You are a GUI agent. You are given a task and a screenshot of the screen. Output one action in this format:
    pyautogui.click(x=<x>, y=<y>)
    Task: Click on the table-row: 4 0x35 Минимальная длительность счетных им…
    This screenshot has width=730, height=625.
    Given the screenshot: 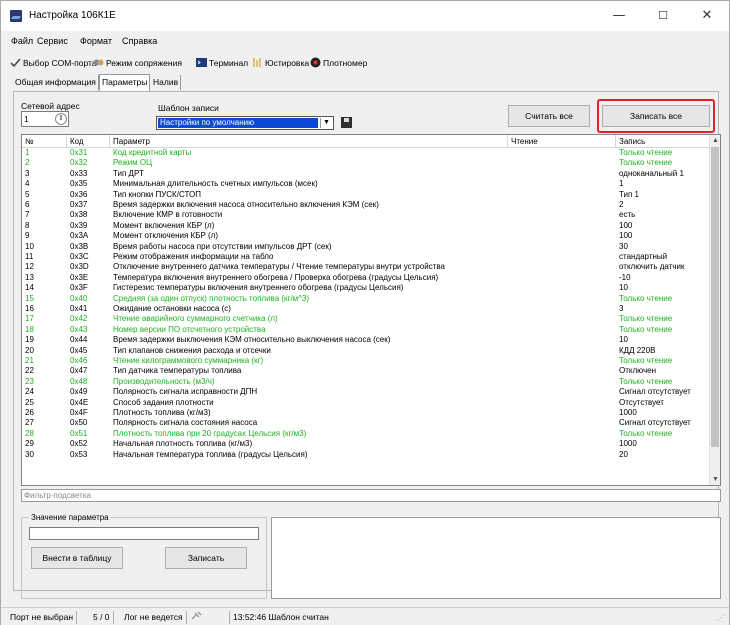 What is the action you would take?
    pyautogui.click(x=366, y=184)
    